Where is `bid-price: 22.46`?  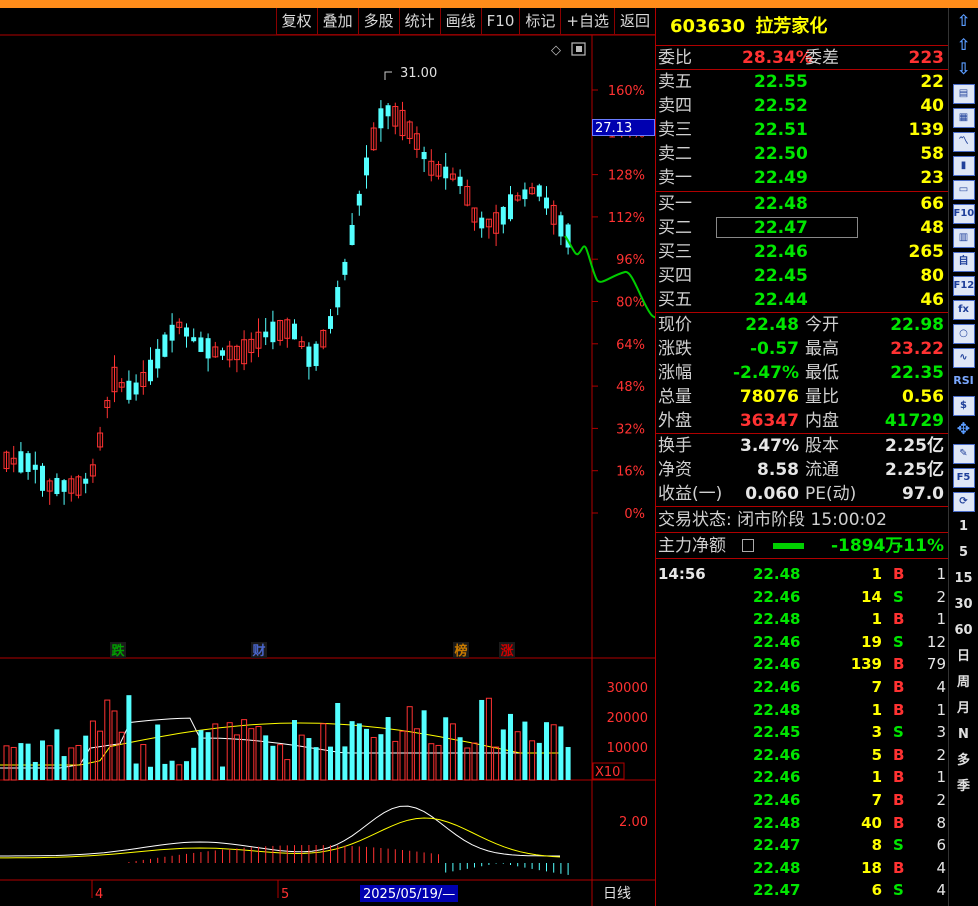 bid-price: 22.46 is located at coordinates (781, 252).